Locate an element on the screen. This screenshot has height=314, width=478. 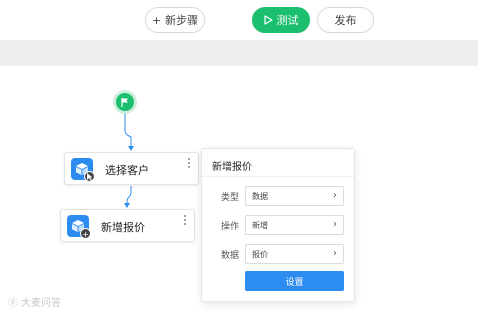
test-label: 测试 is located at coordinates (287, 20).